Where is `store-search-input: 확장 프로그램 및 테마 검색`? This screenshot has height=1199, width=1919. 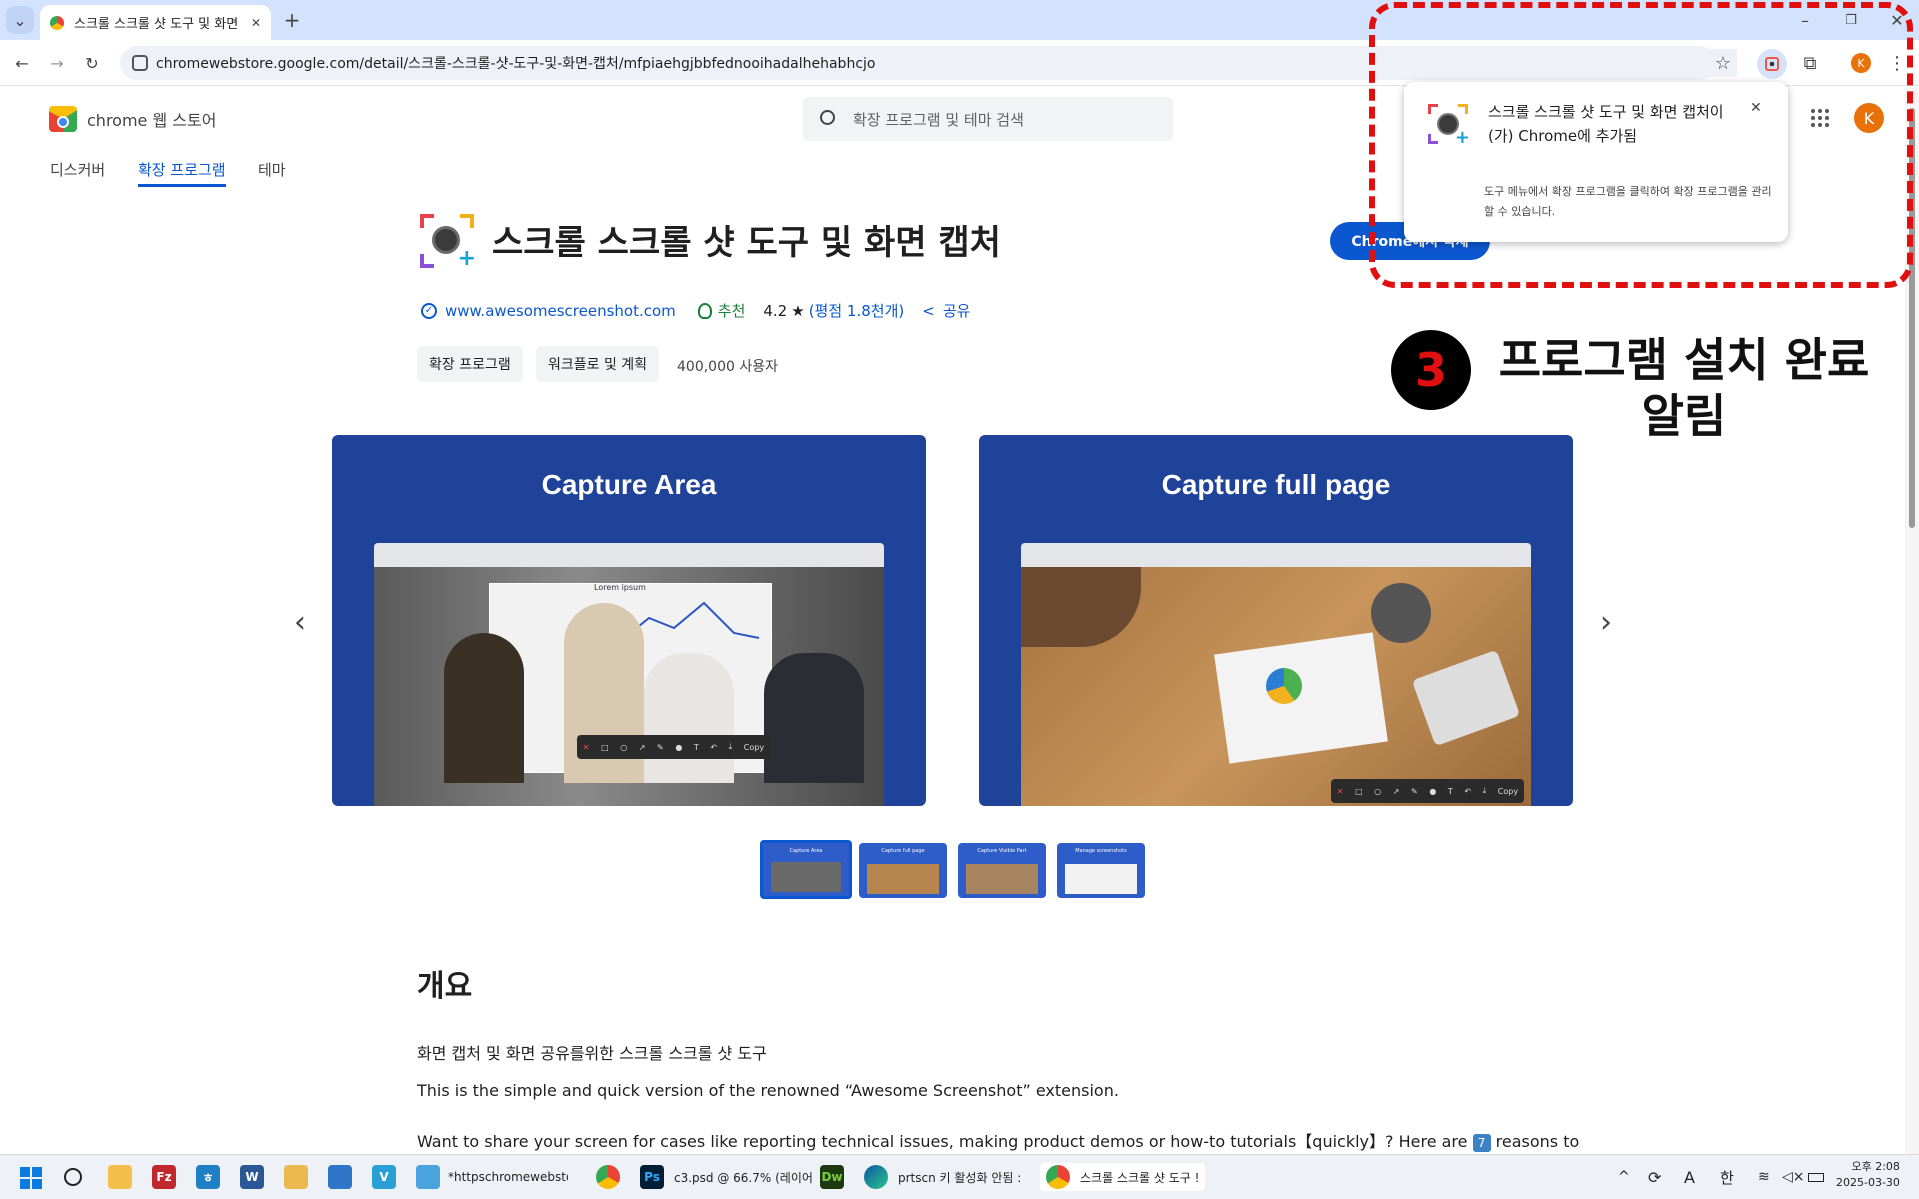 store-search-input: 확장 프로그램 및 테마 검색 is located at coordinates (988, 119).